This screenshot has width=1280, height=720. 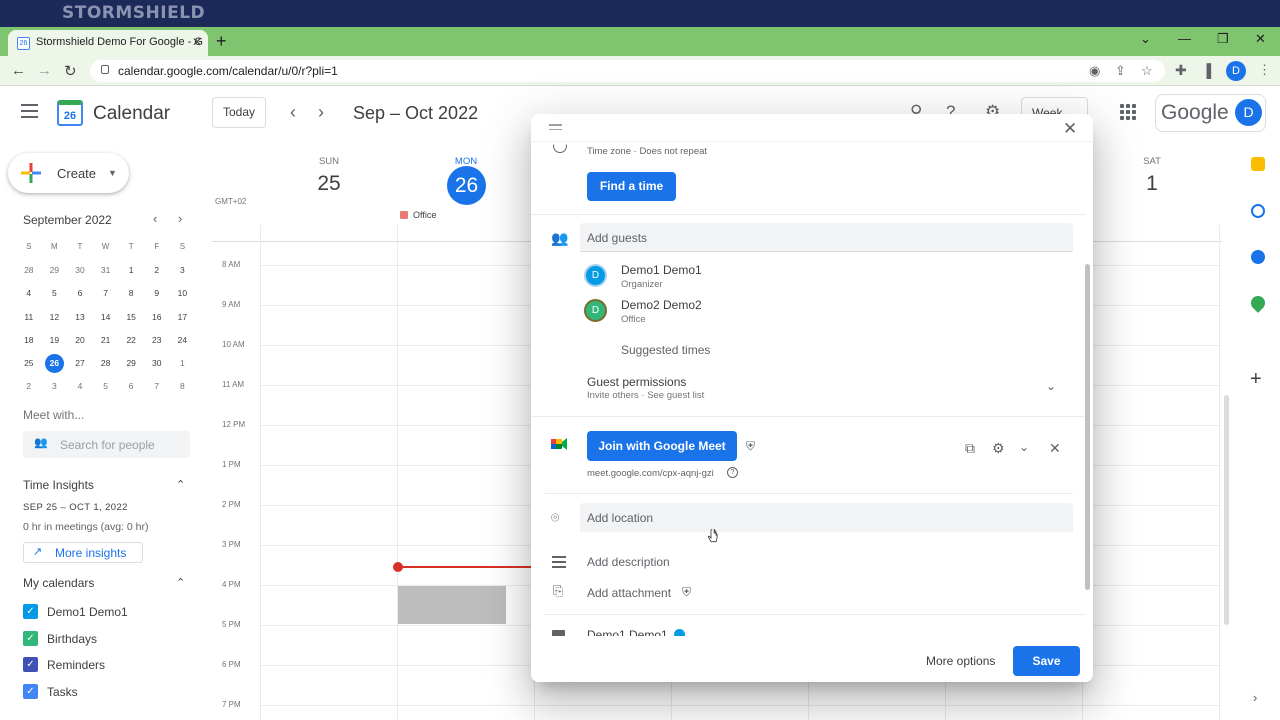 What do you see at coordinates (1051, 386) in the screenshot?
I see `expand-permissions-chevron-icon: ⌄` at bounding box center [1051, 386].